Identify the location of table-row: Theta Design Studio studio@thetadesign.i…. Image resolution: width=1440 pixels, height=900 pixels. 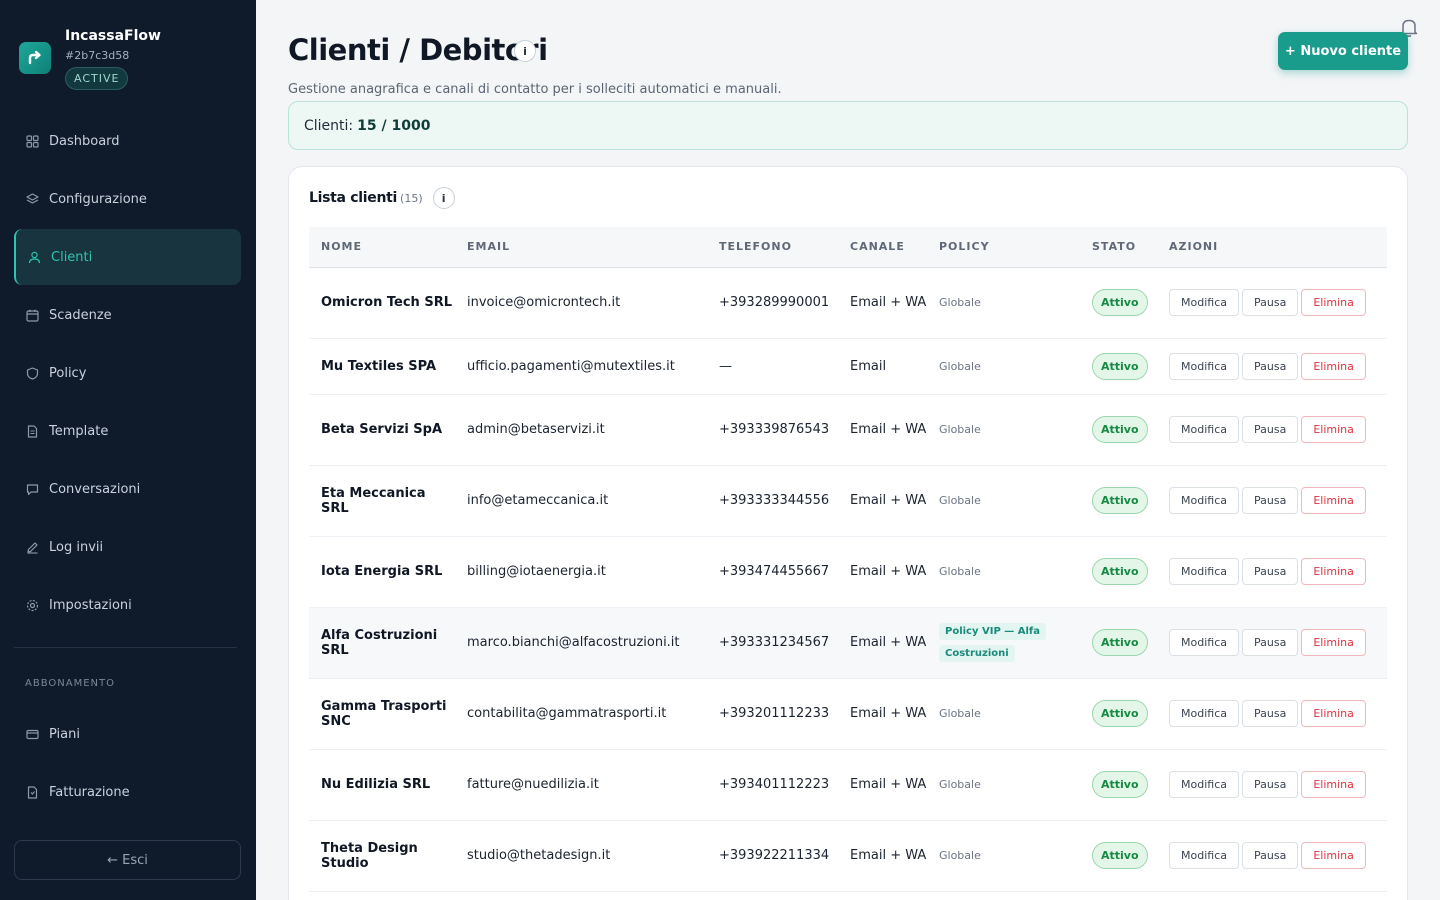
(848, 856).